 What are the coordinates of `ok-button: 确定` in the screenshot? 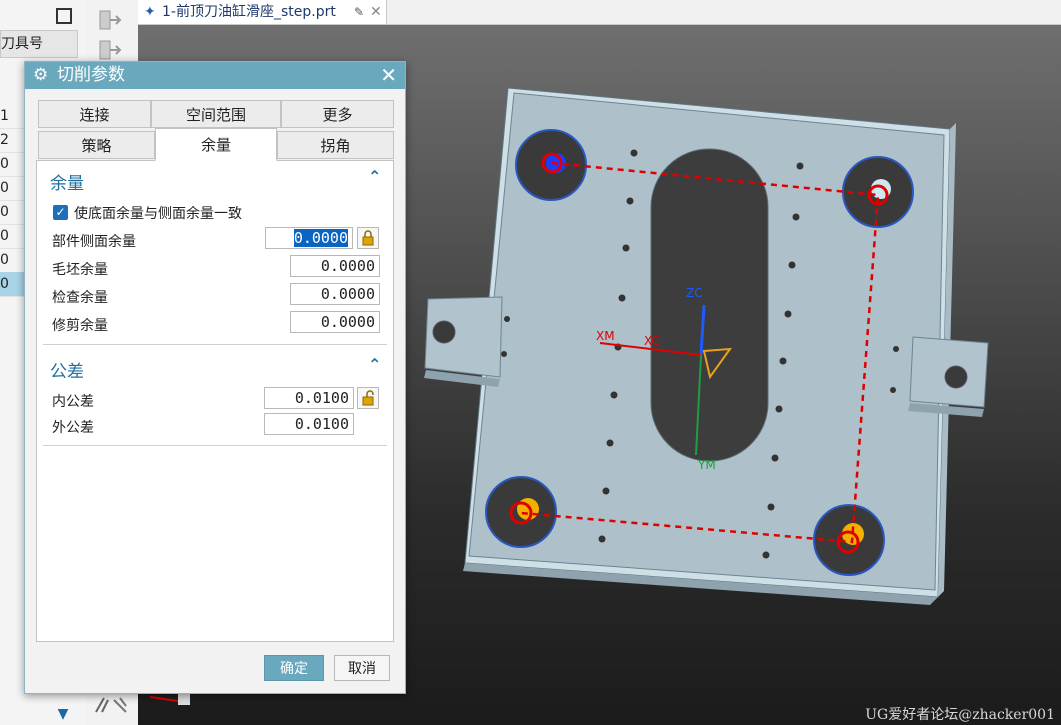 It's located at (294, 668).